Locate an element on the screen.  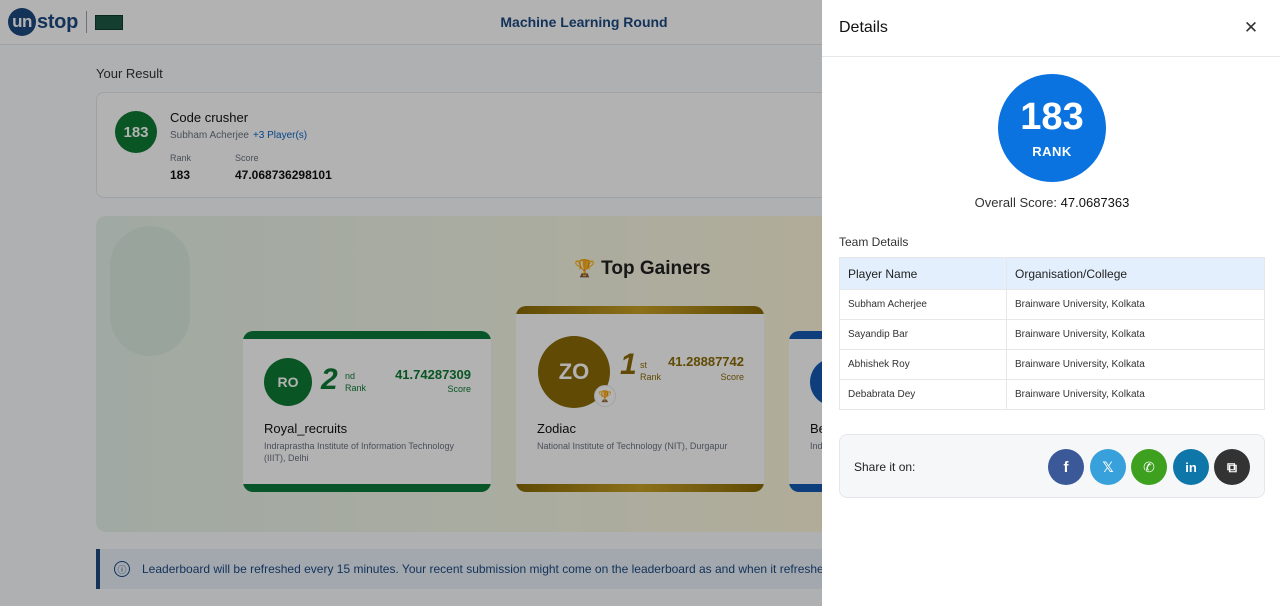
player-name: Debabrata Dey is located at coordinates (923, 394).